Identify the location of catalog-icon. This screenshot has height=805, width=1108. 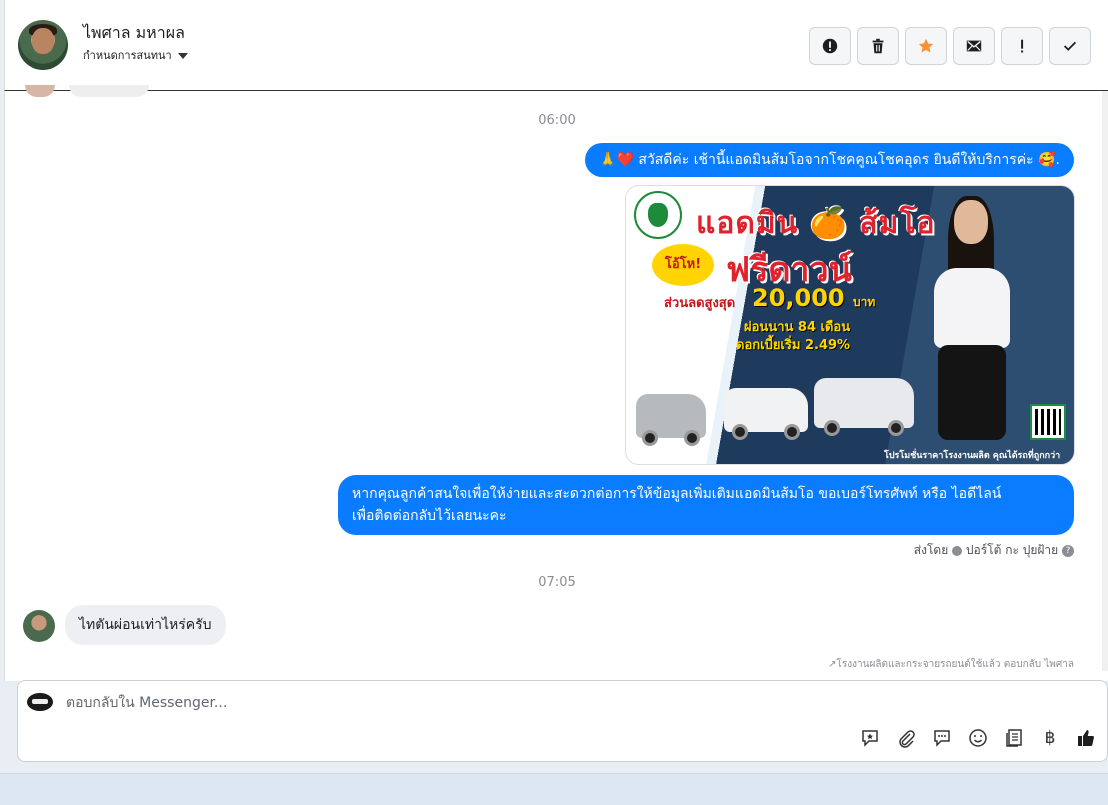
(1014, 738).